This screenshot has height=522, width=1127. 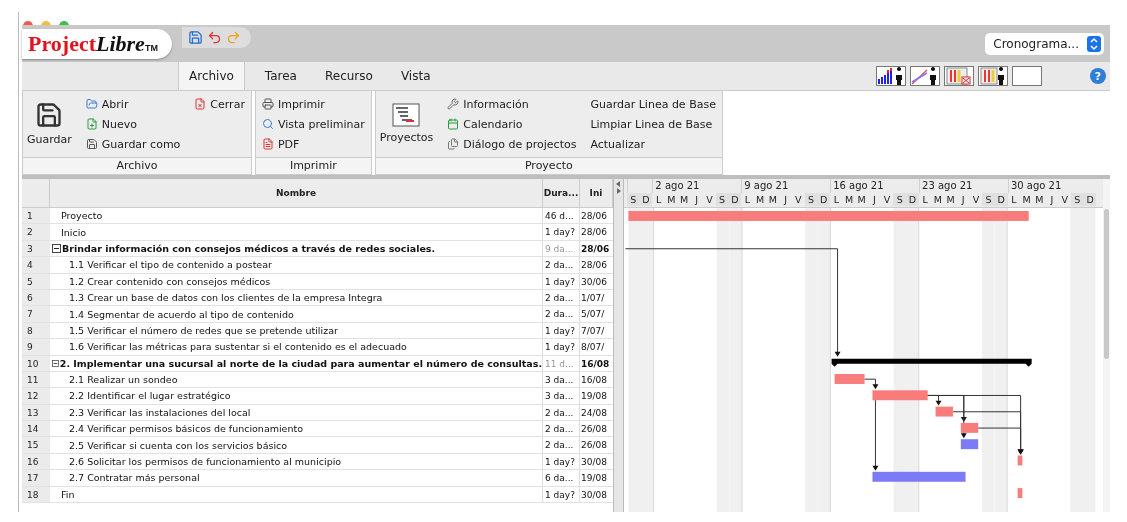 I want to click on left-arrow-icon, so click(x=618, y=184).